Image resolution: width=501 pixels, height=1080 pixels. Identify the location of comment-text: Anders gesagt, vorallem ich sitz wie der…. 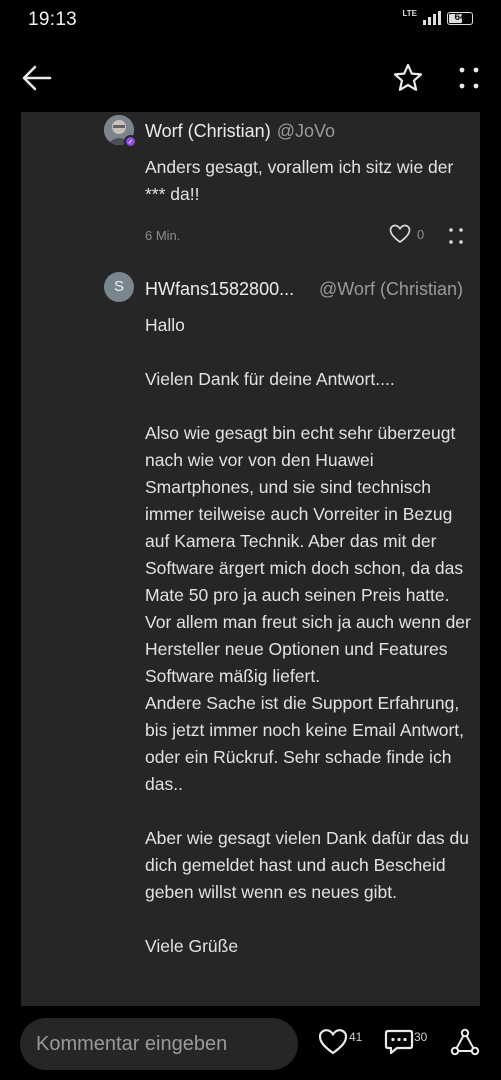
(299, 180).